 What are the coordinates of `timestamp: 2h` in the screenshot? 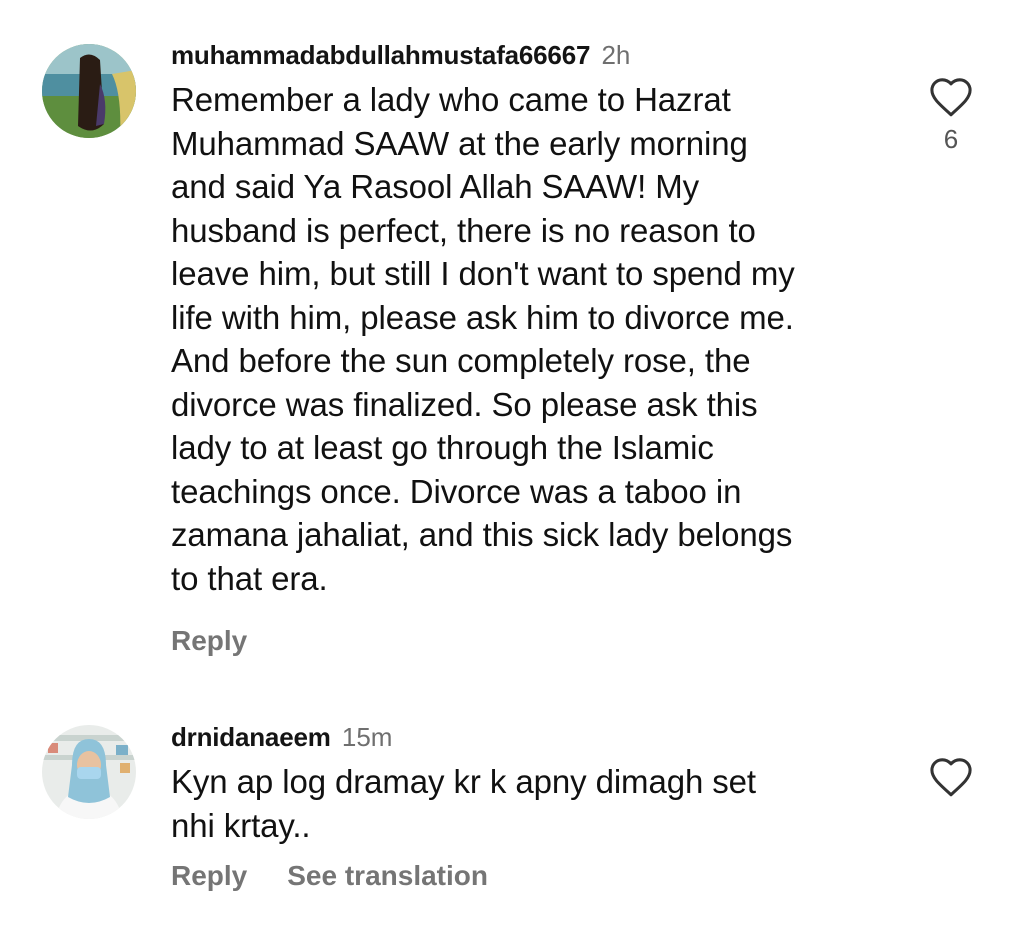 It's located at (616, 55).